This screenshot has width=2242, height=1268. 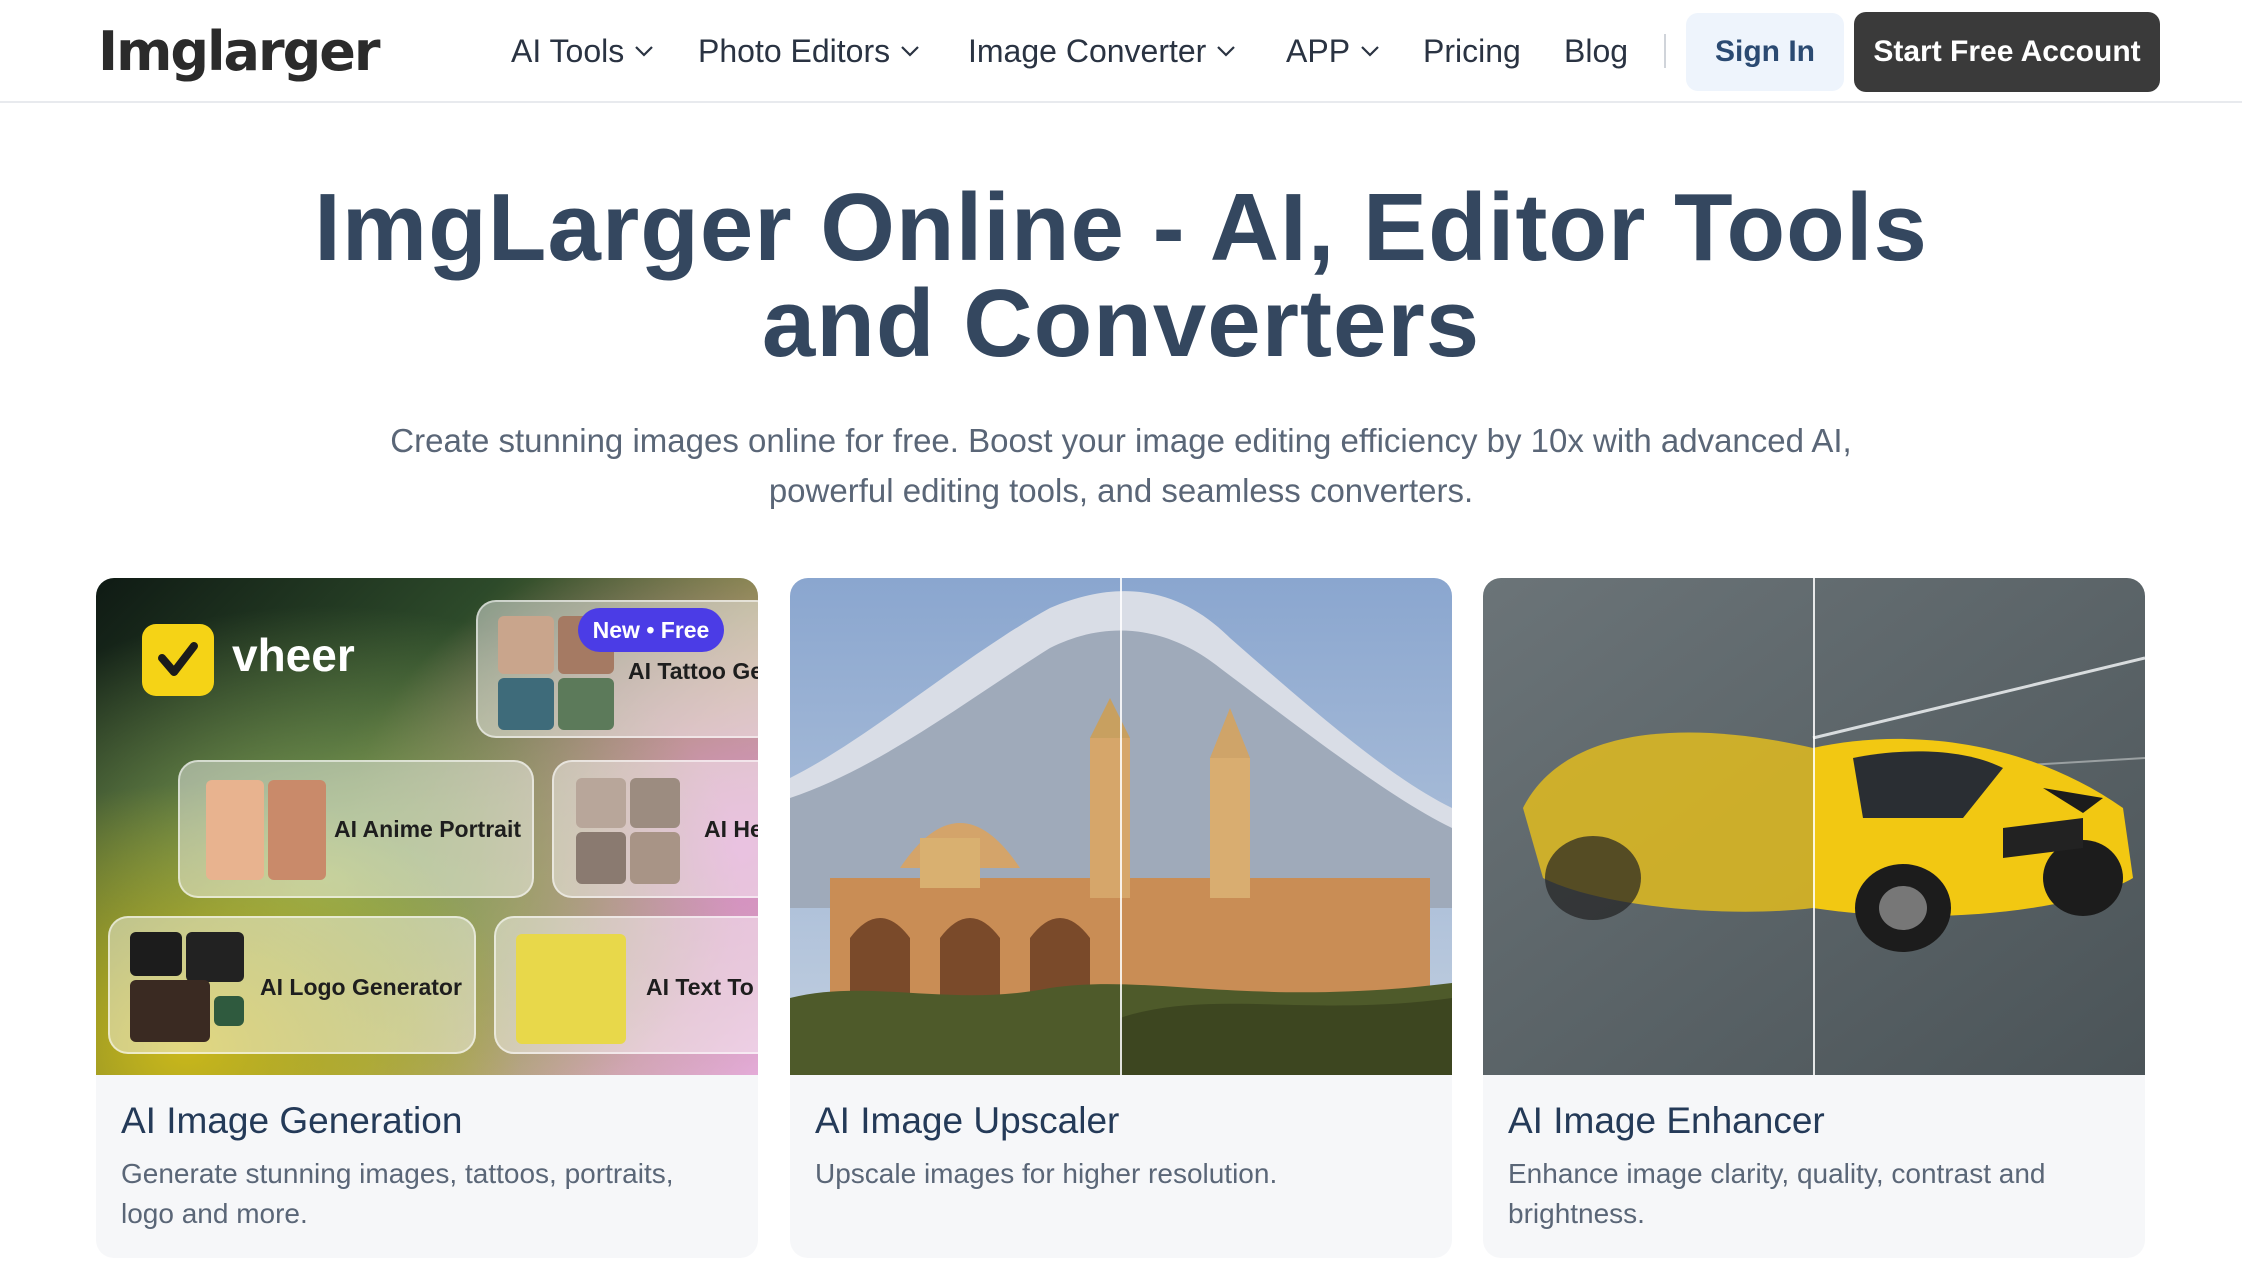 I want to click on nav-blog: Blog, so click(x=1596, y=51).